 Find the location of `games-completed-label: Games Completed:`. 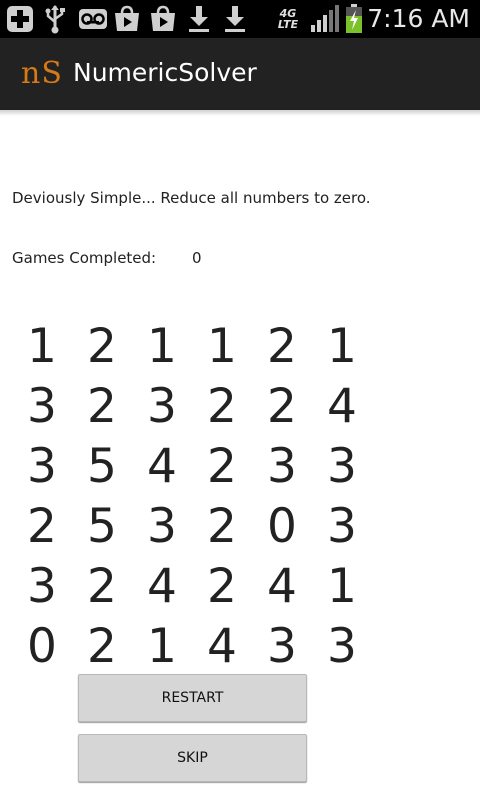

games-completed-label: Games Completed: is located at coordinates (84, 258).